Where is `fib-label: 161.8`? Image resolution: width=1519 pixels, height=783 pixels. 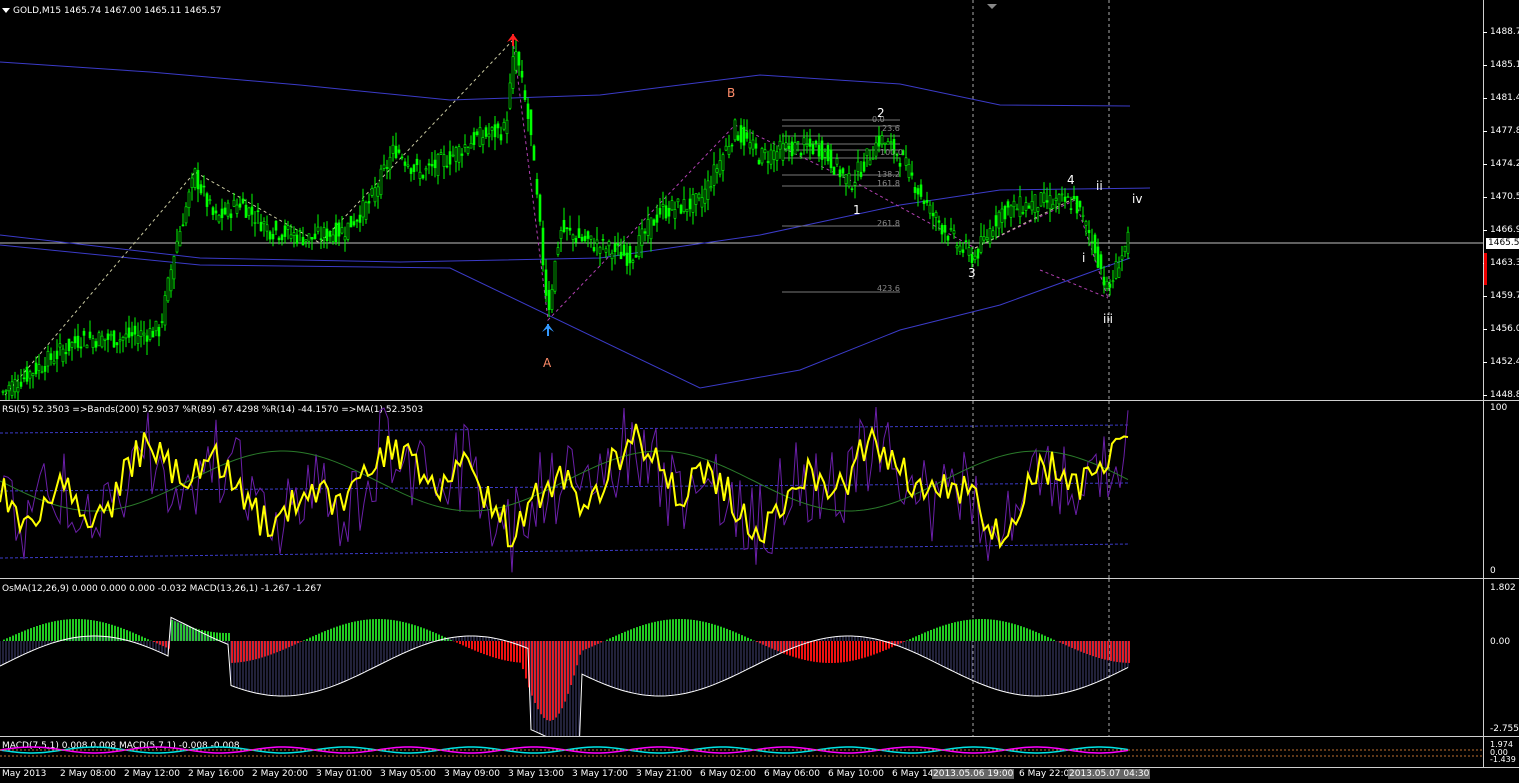
fib-label: 161.8 is located at coordinates (888, 183).